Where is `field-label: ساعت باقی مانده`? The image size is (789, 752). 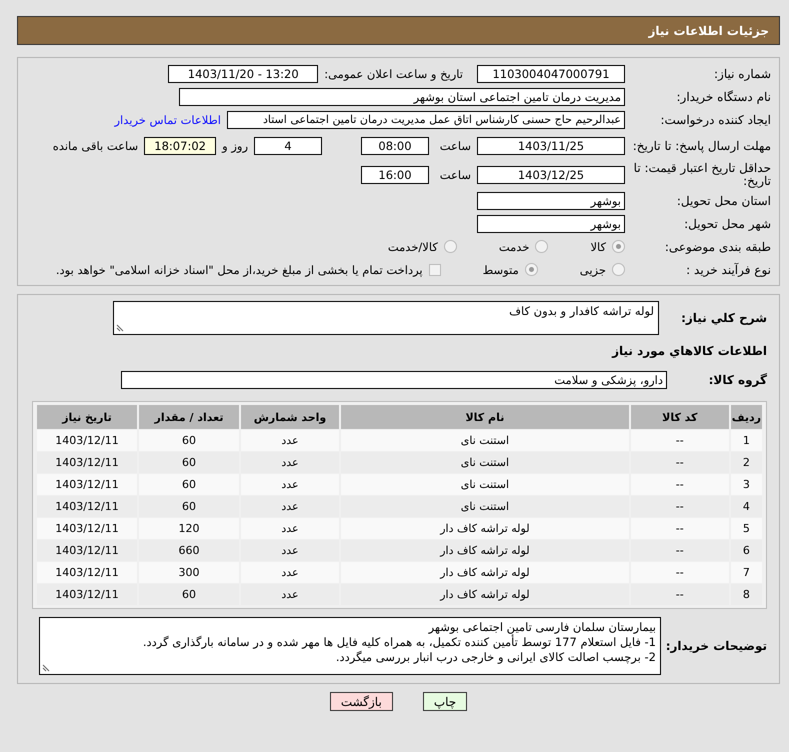 field-label: ساعت باقی مانده is located at coordinates (95, 146).